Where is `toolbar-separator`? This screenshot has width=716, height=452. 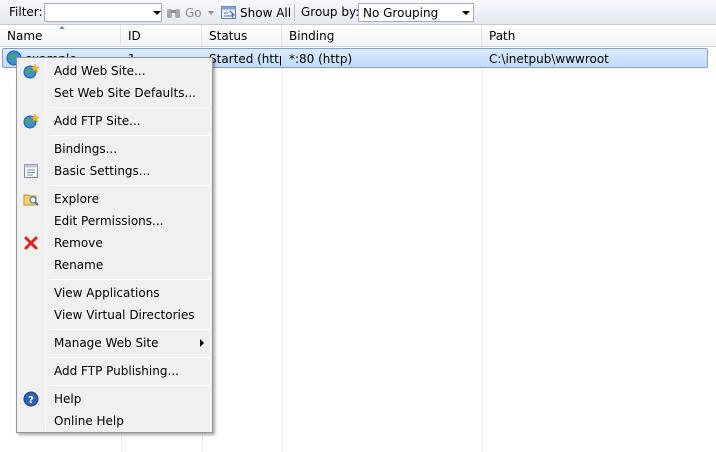 toolbar-separator is located at coordinates (294, 12).